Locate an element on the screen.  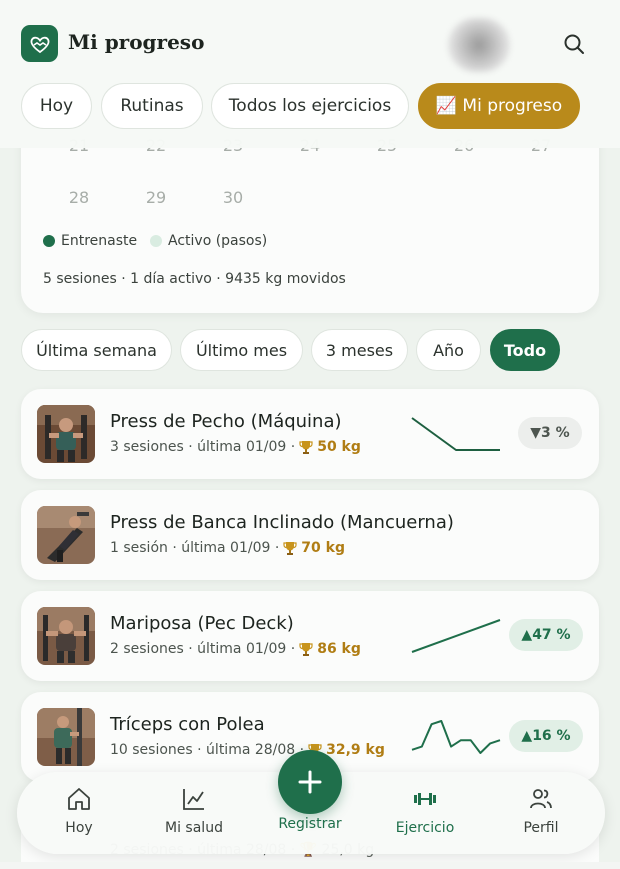
home-icon is located at coordinates (79, 800).